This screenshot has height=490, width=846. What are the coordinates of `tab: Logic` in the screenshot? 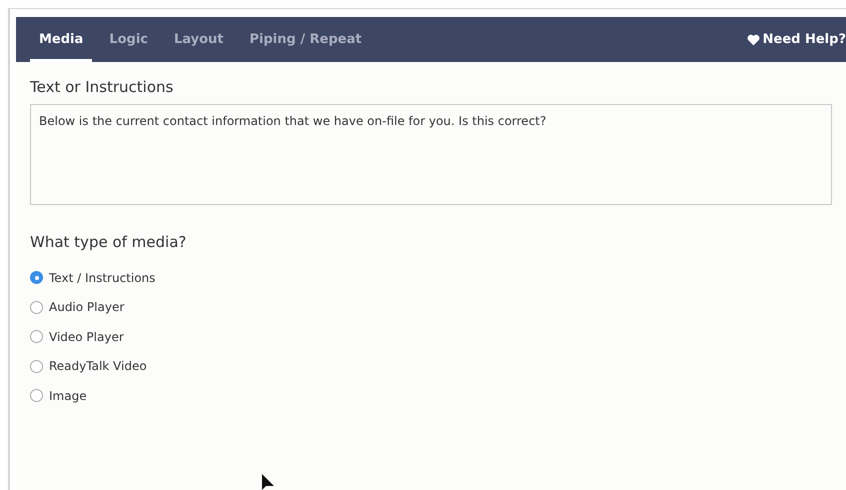 It's located at (128, 39).